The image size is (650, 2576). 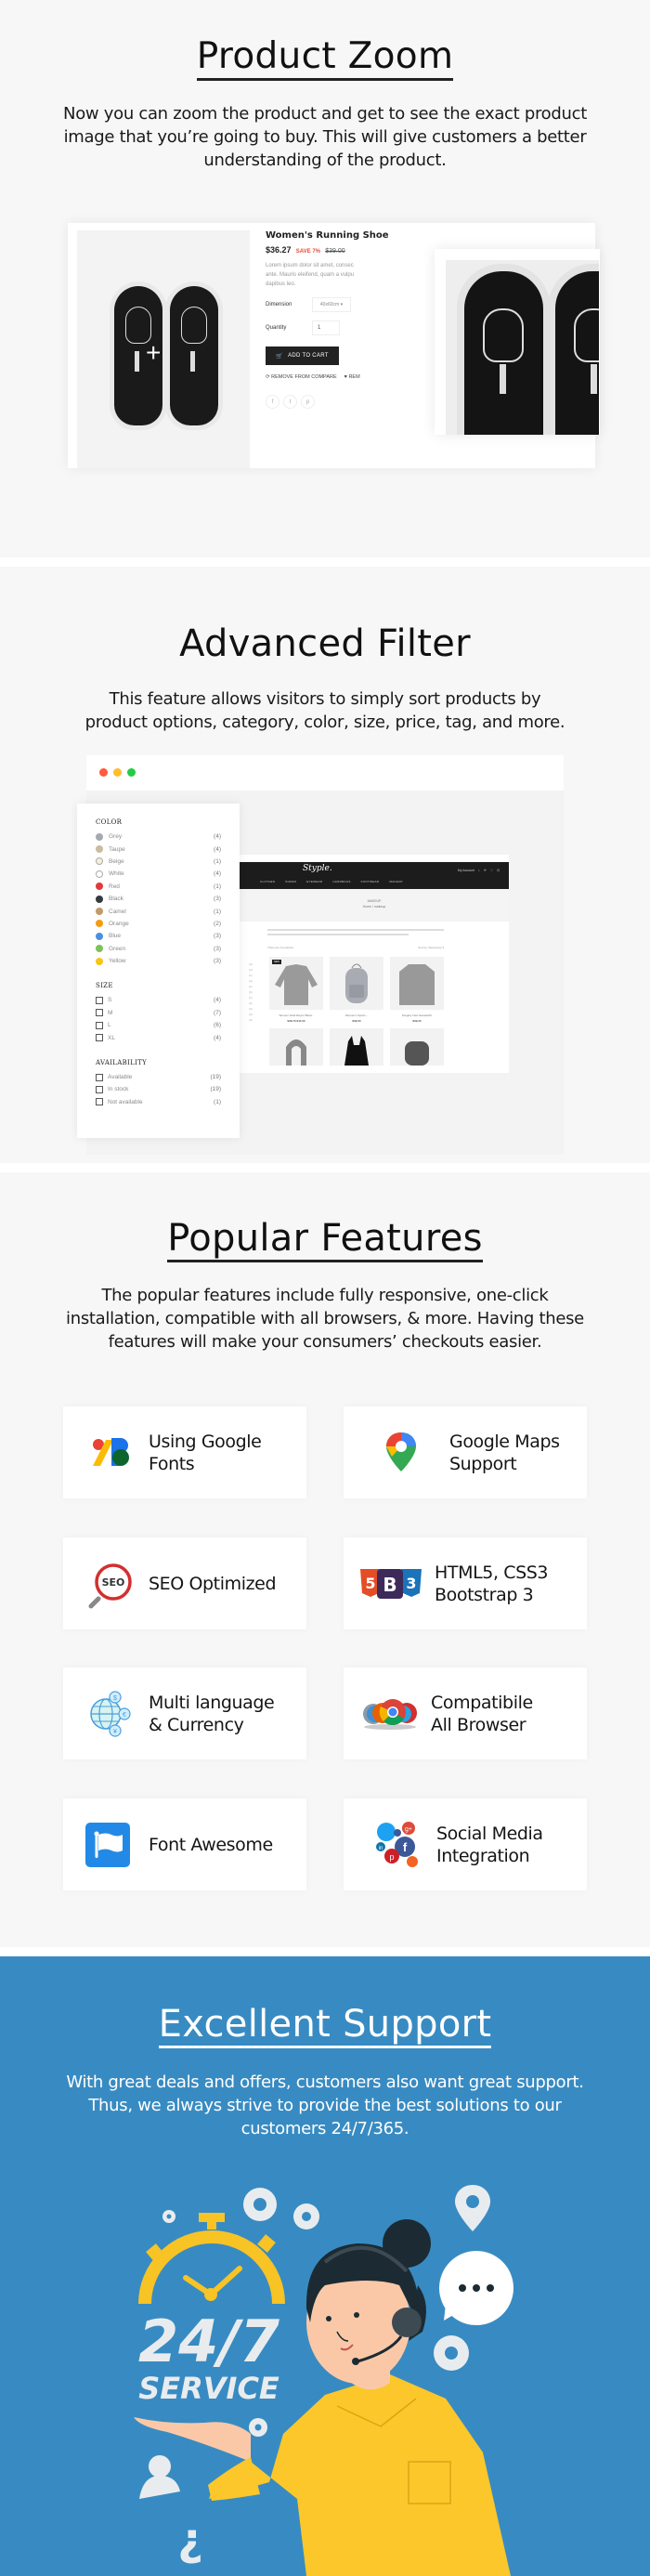 I want to click on social-share: f t p, so click(x=340, y=402).